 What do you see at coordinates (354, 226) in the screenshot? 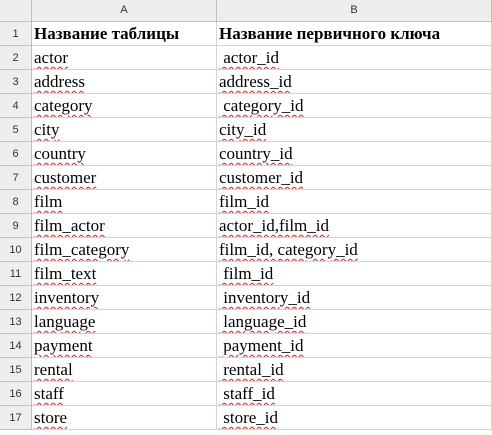
I see `cell-primary-key: actor_id,film_id` at bounding box center [354, 226].